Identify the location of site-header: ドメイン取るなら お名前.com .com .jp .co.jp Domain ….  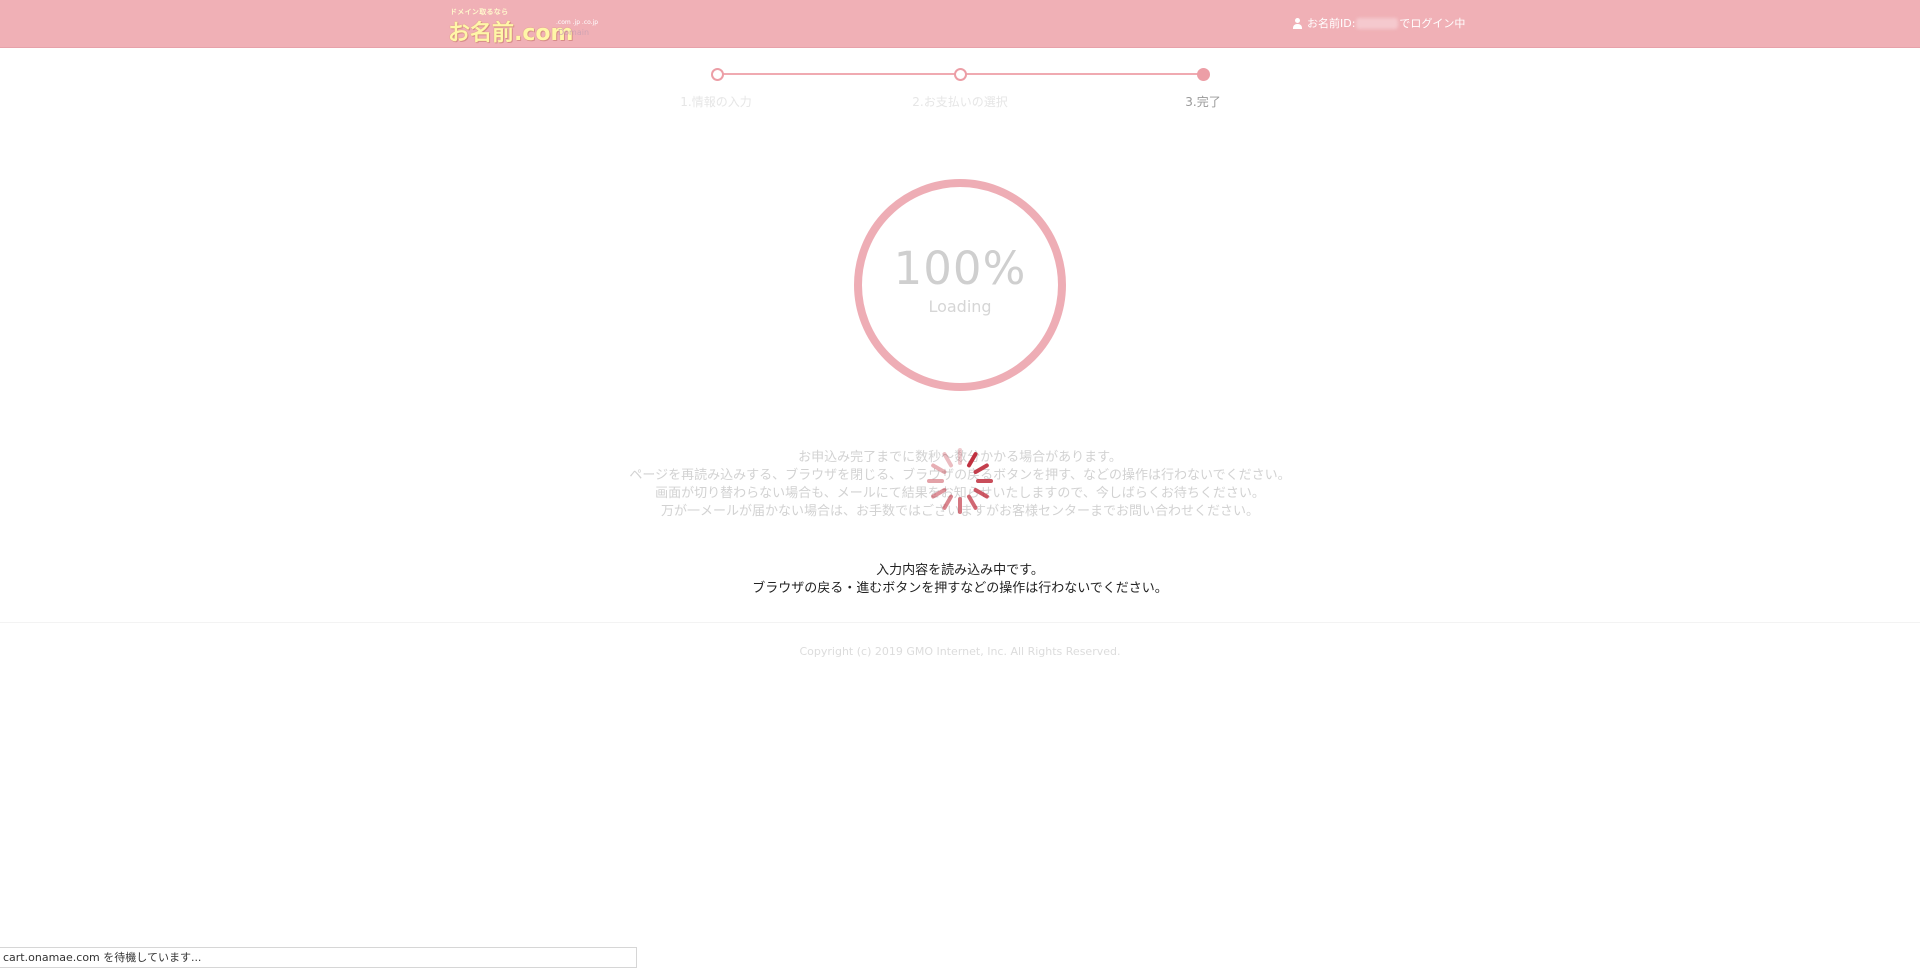
(960, 24).